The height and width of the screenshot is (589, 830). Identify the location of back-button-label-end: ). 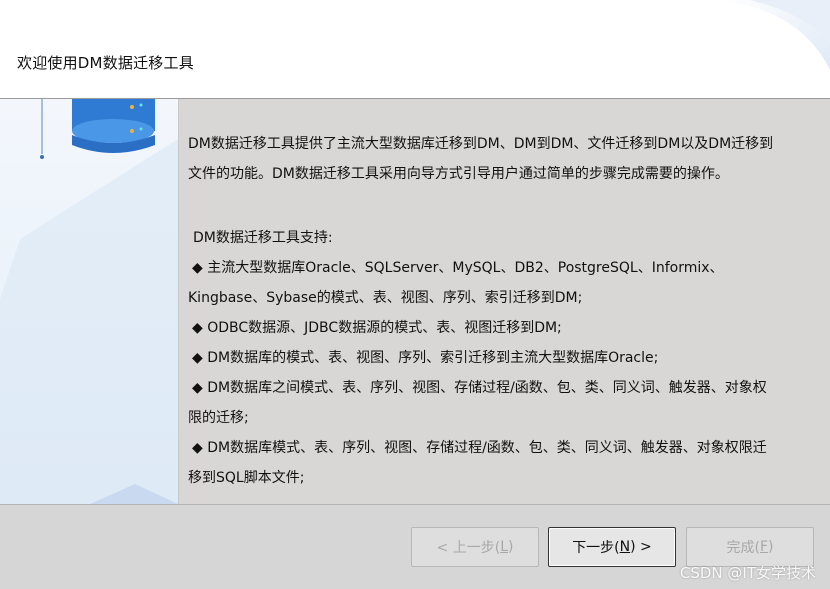
(511, 547).